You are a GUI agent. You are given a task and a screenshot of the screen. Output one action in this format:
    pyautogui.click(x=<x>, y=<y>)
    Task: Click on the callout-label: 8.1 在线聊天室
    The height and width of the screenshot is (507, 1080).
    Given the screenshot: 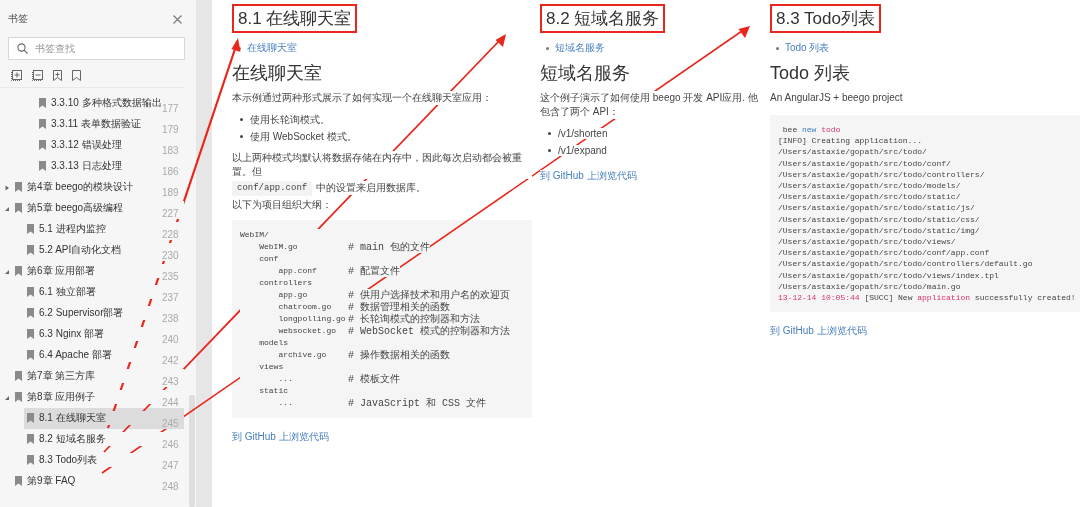 What is the action you would take?
    pyautogui.click(x=295, y=18)
    